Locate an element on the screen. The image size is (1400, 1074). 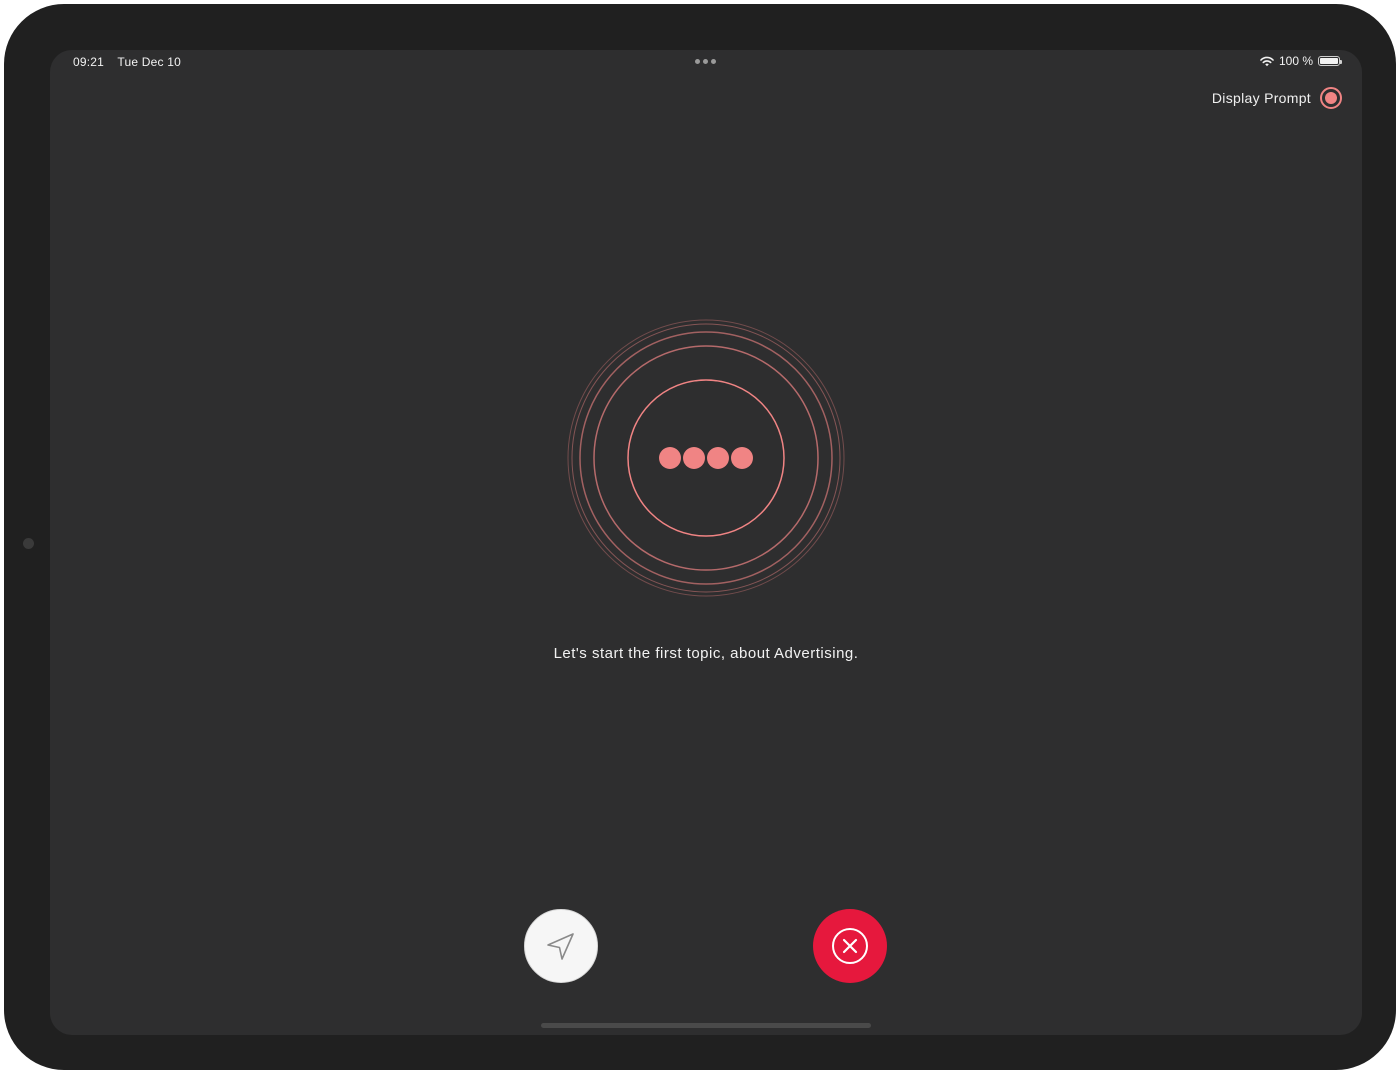
battery-percentage: 100 % is located at coordinates (1295, 61).